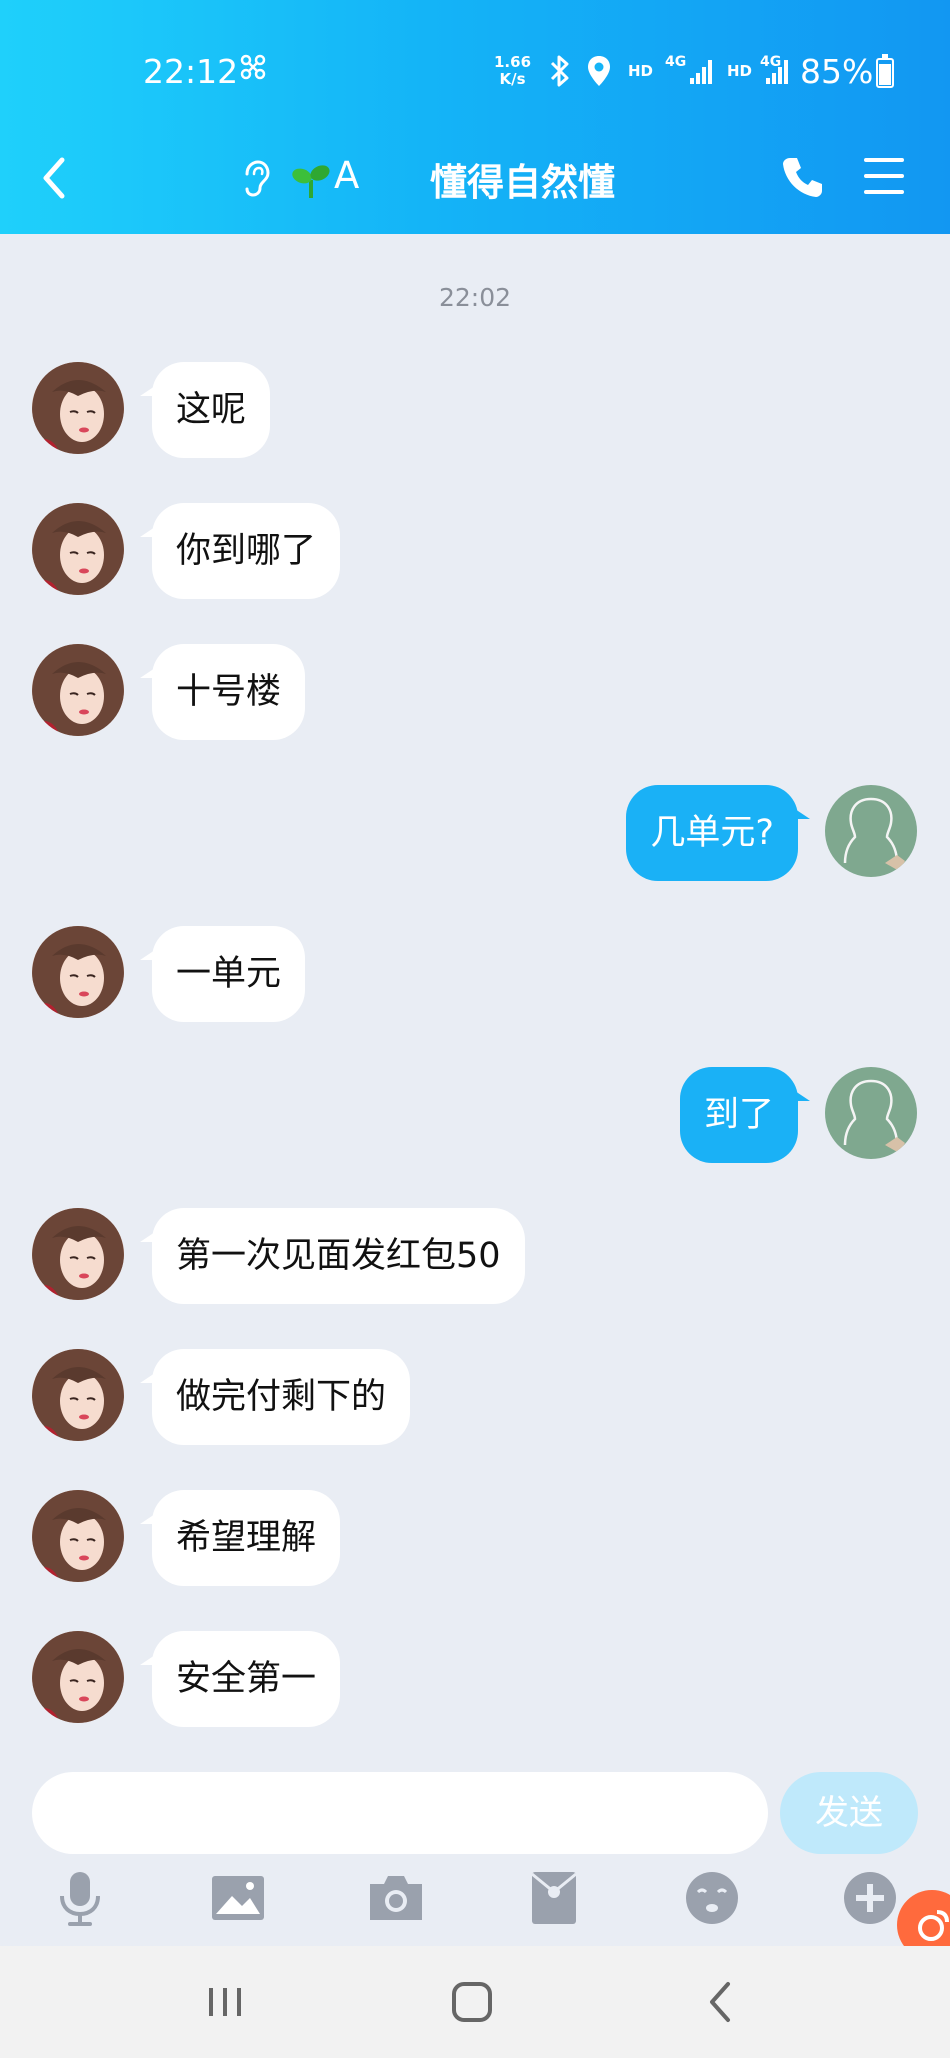  Describe the element at coordinates (475, 692) in the screenshot. I see `incoming-message: 十号楼` at that location.